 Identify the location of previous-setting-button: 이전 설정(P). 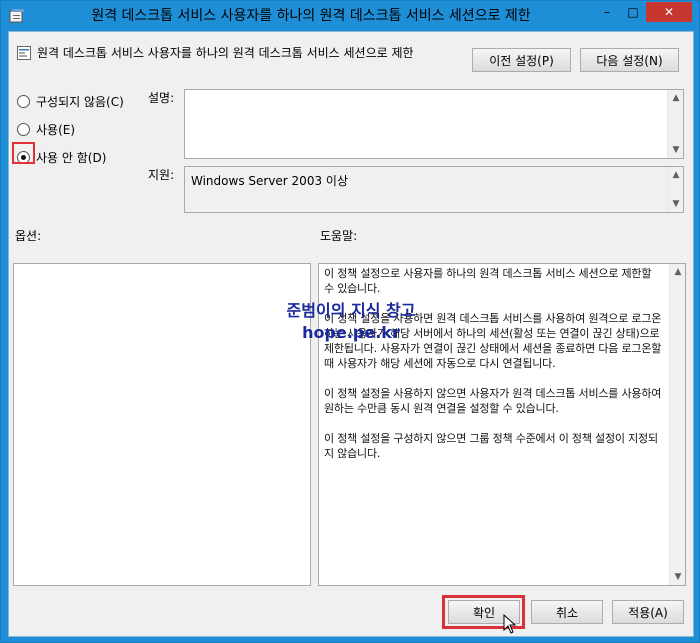
(521, 60).